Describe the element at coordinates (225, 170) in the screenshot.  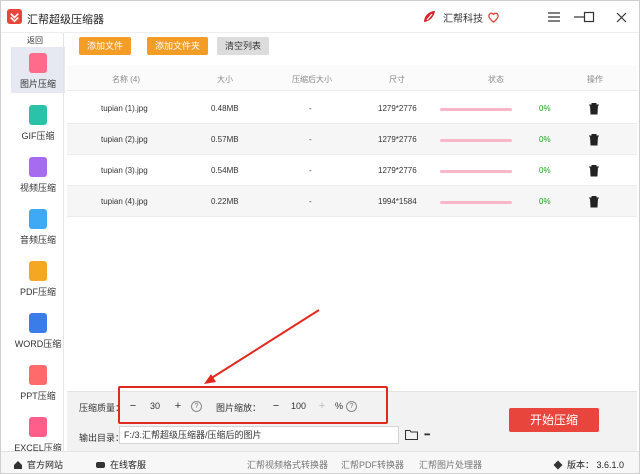
I see `file-size: 0.54MB` at that location.